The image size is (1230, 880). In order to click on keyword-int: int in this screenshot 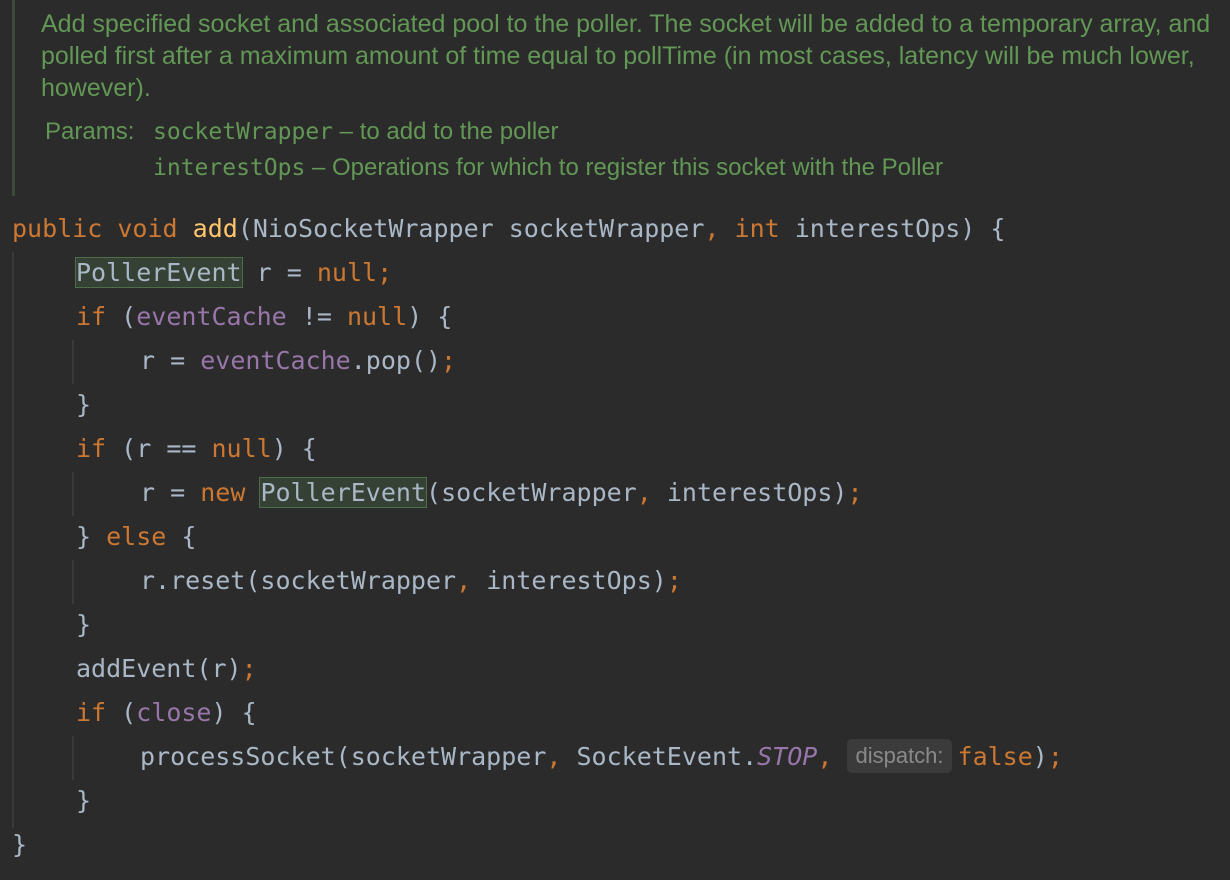, I will do `click(757, 228)`.